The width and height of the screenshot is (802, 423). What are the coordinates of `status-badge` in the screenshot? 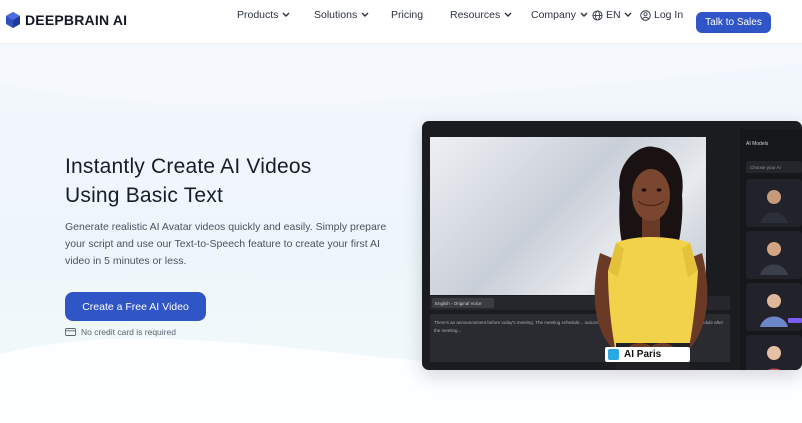 It's located at (795, 320).